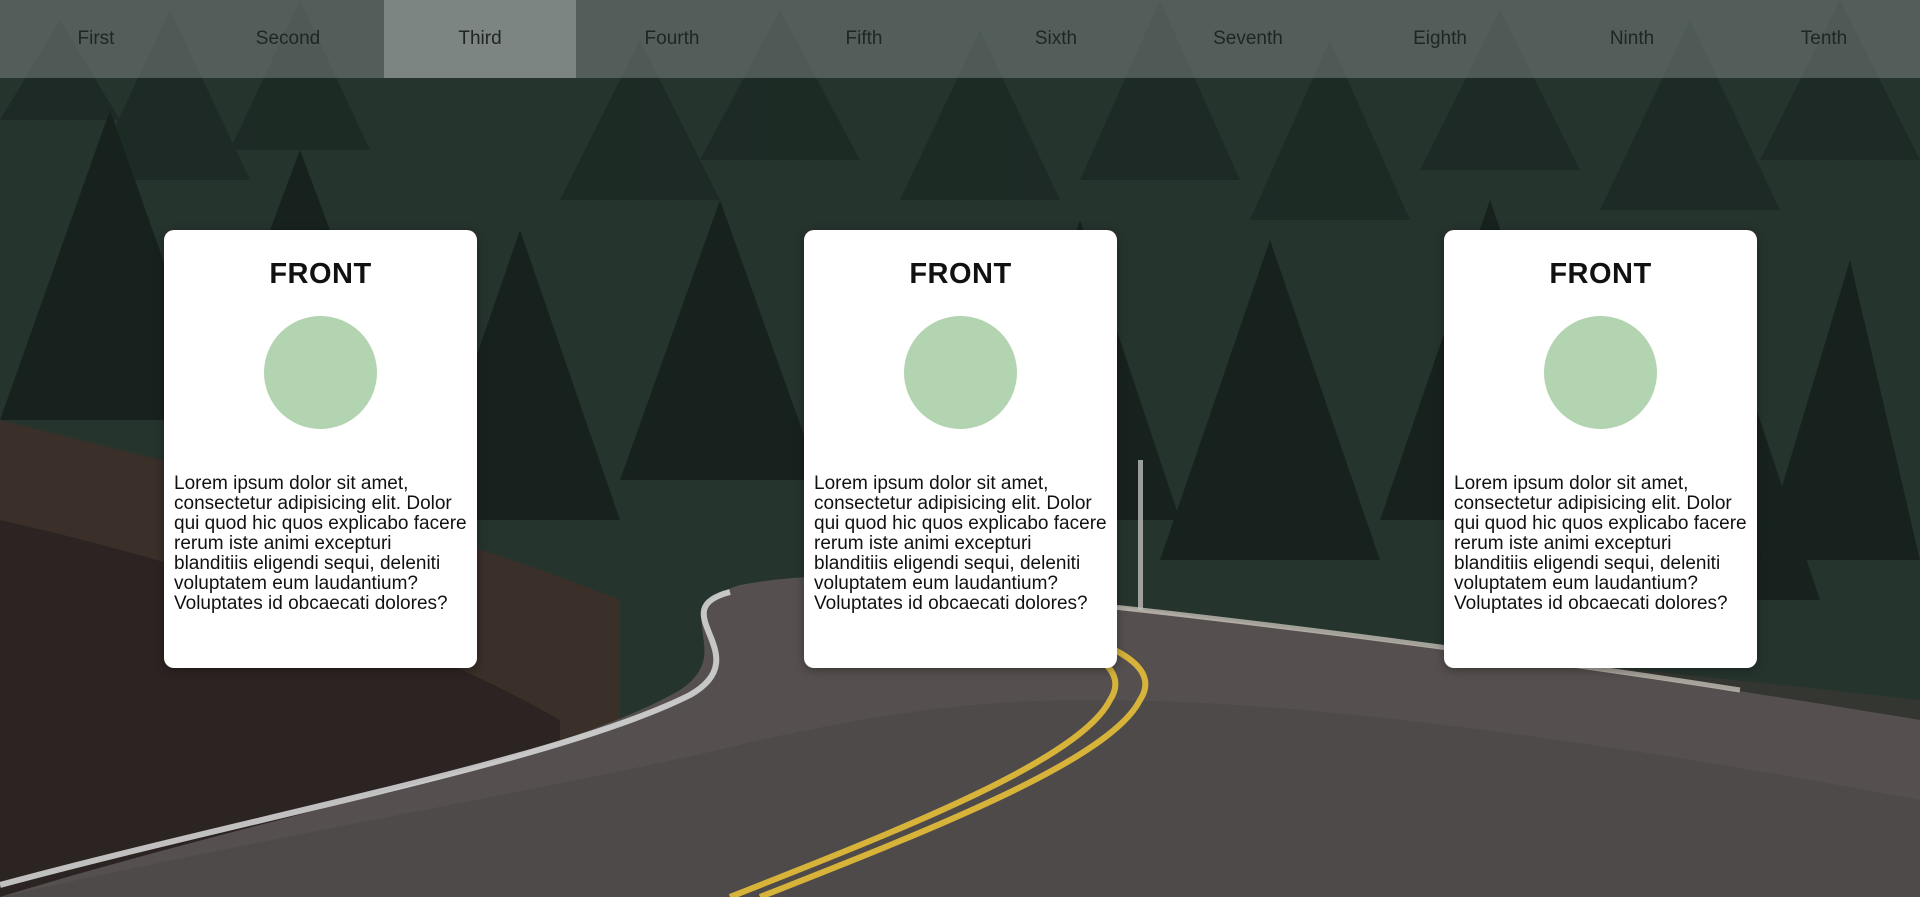 The width and height of the screenshot is (1920, 897). I want to click on nav-item-third: Third, so click(480, 39).